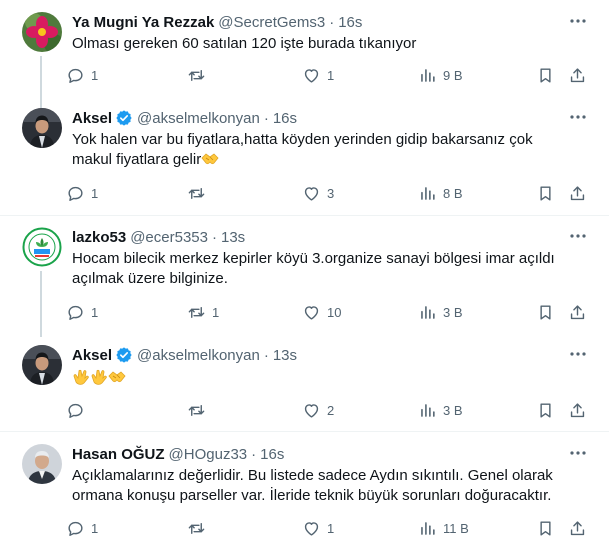 This screenshot has width=609, height=543. I want to click on avatar-flower, so click(42, 32).